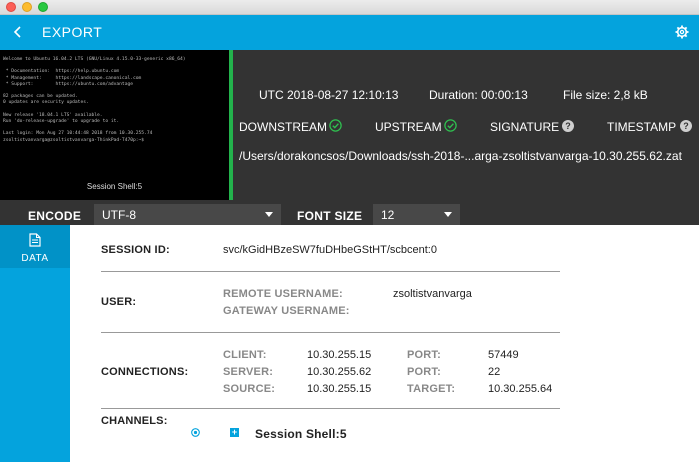  Describe the element at coordinates (18, 32) in the screenshot. I see `chevron-left-icon` at that location.